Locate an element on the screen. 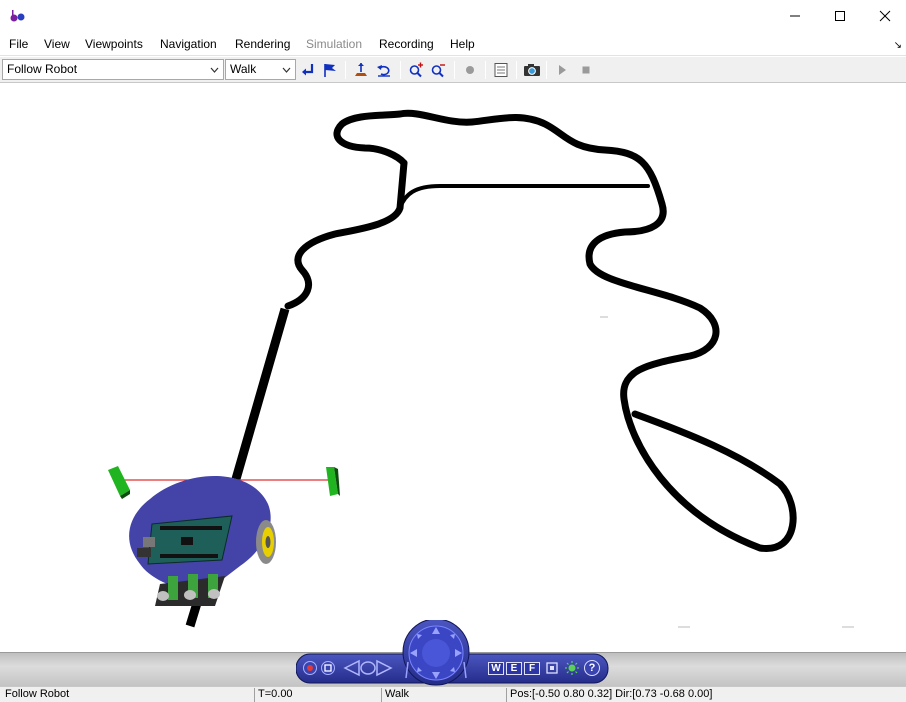 The image size is (906, 702). play-button is located at coordinates (562, 70).